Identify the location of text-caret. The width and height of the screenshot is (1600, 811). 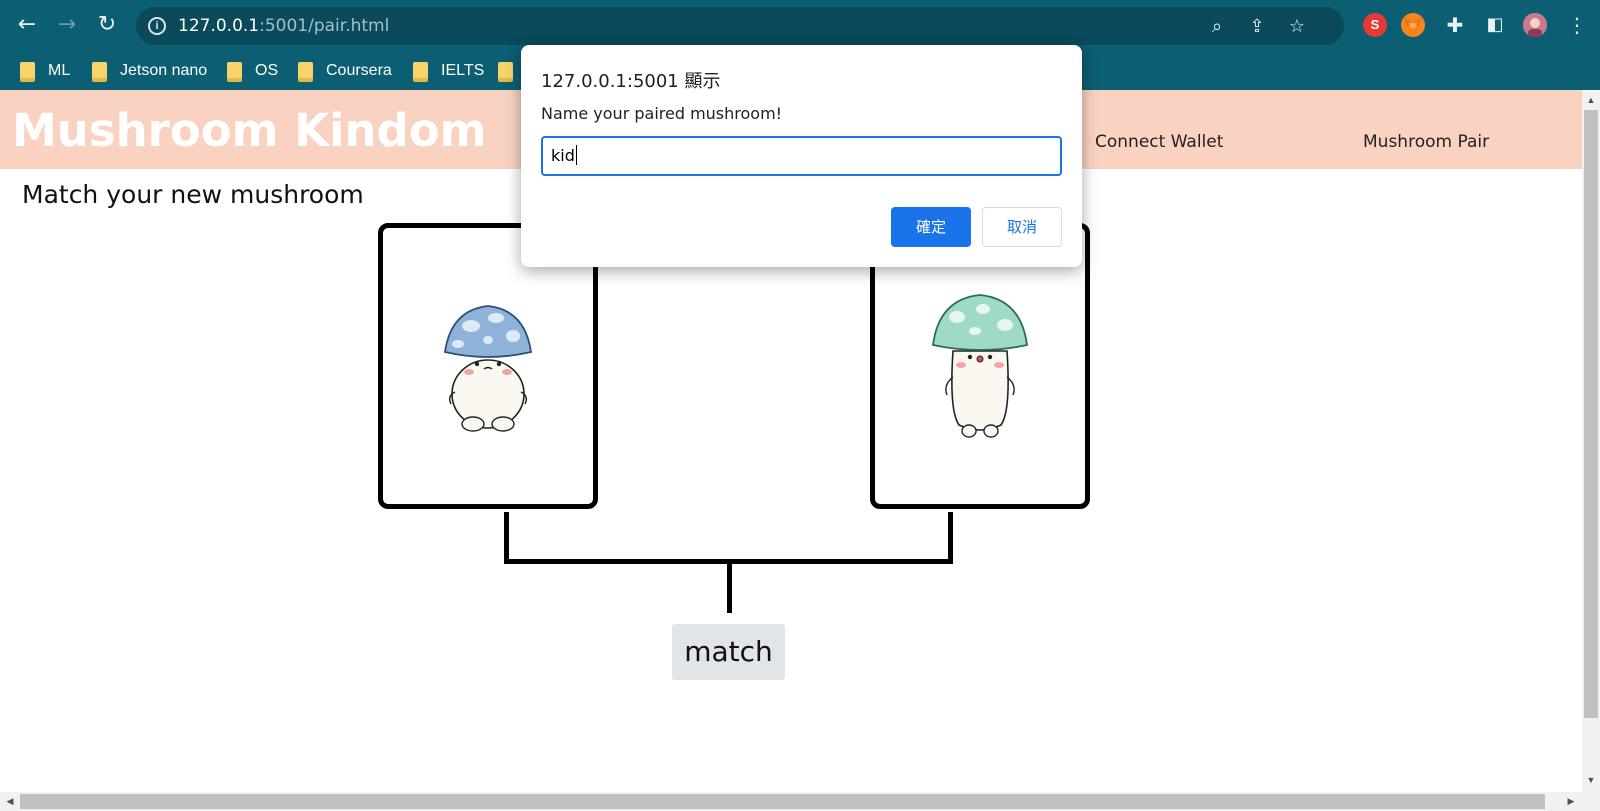
(576, 155).